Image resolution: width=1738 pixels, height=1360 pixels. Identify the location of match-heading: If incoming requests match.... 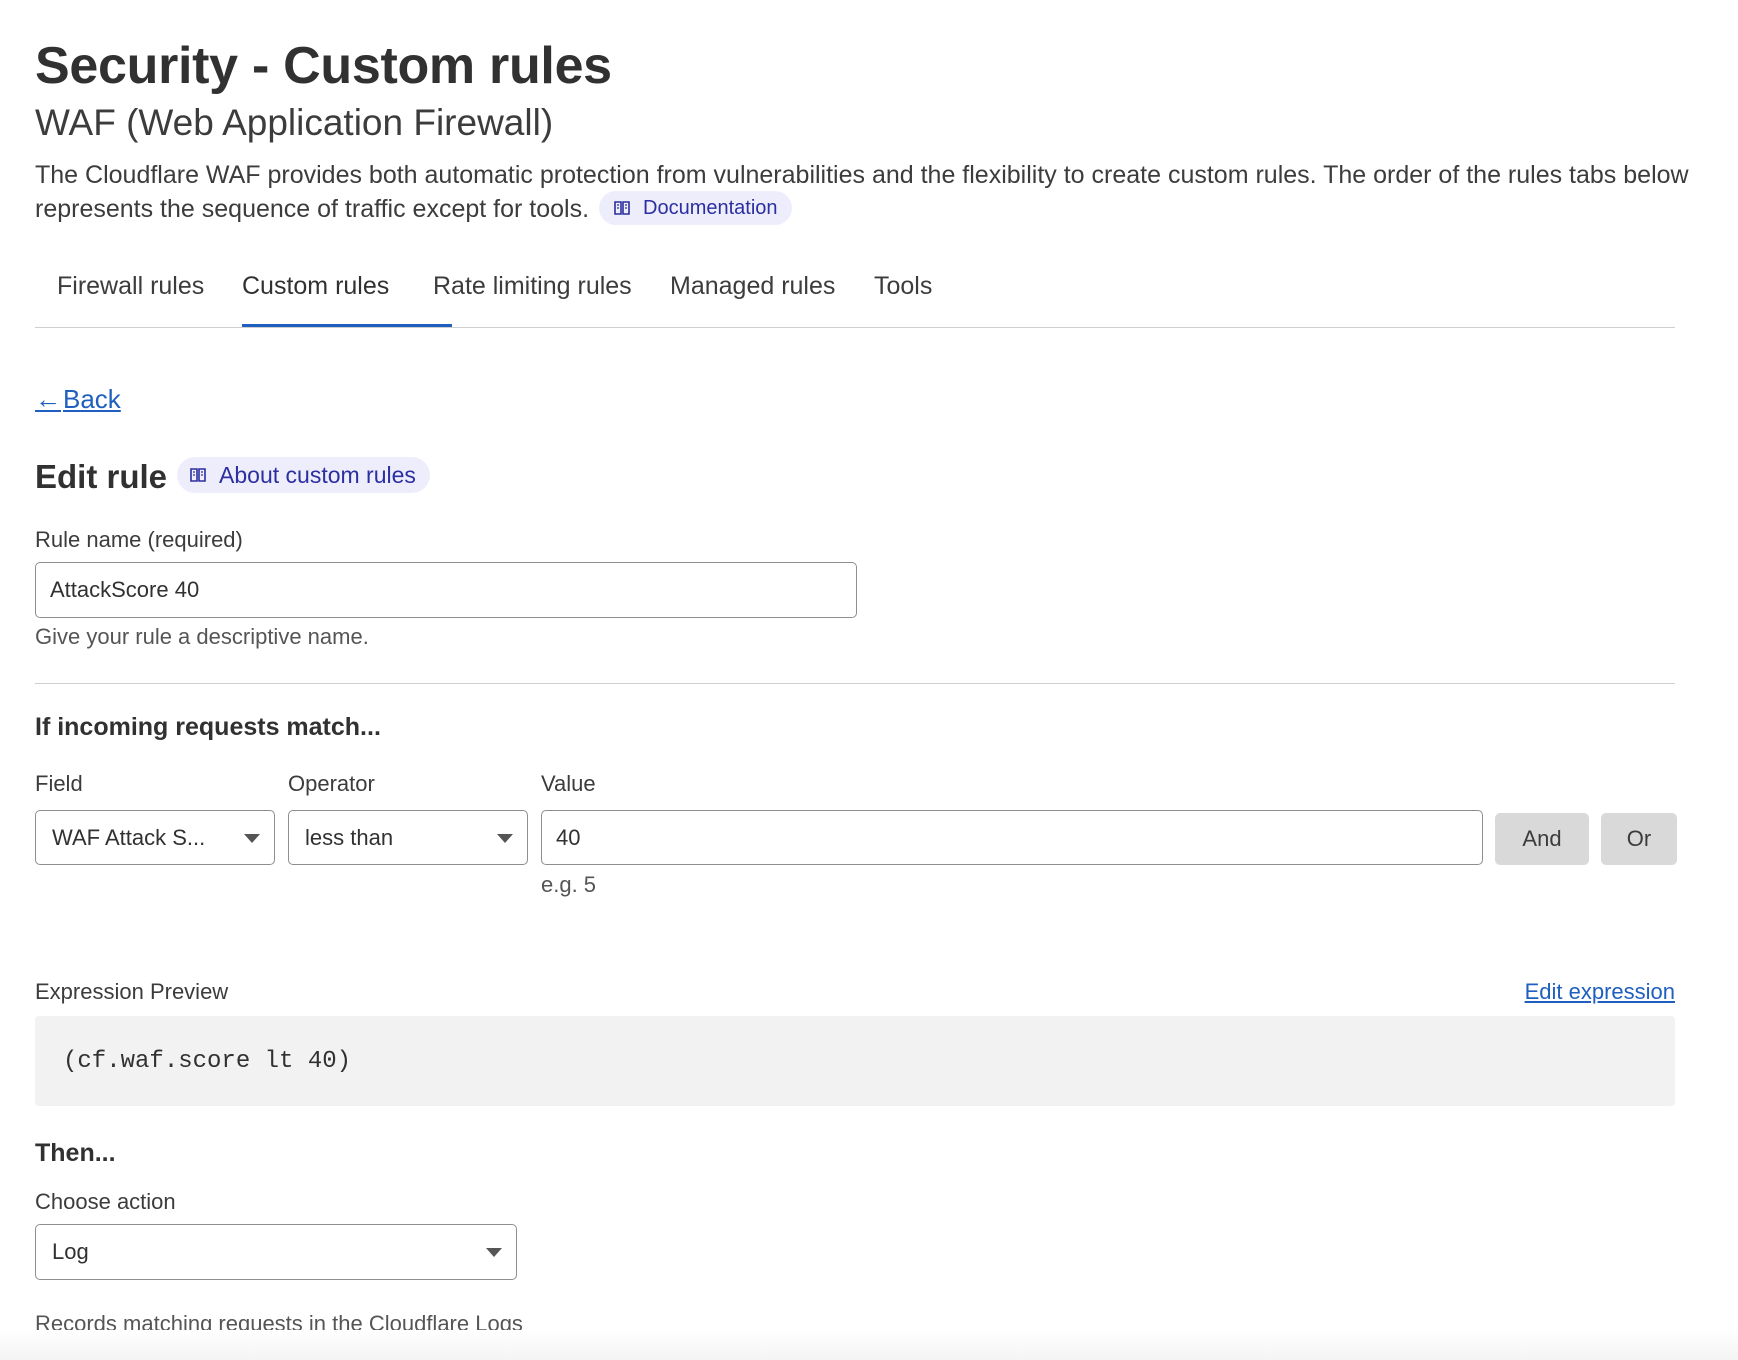
(208, 727).